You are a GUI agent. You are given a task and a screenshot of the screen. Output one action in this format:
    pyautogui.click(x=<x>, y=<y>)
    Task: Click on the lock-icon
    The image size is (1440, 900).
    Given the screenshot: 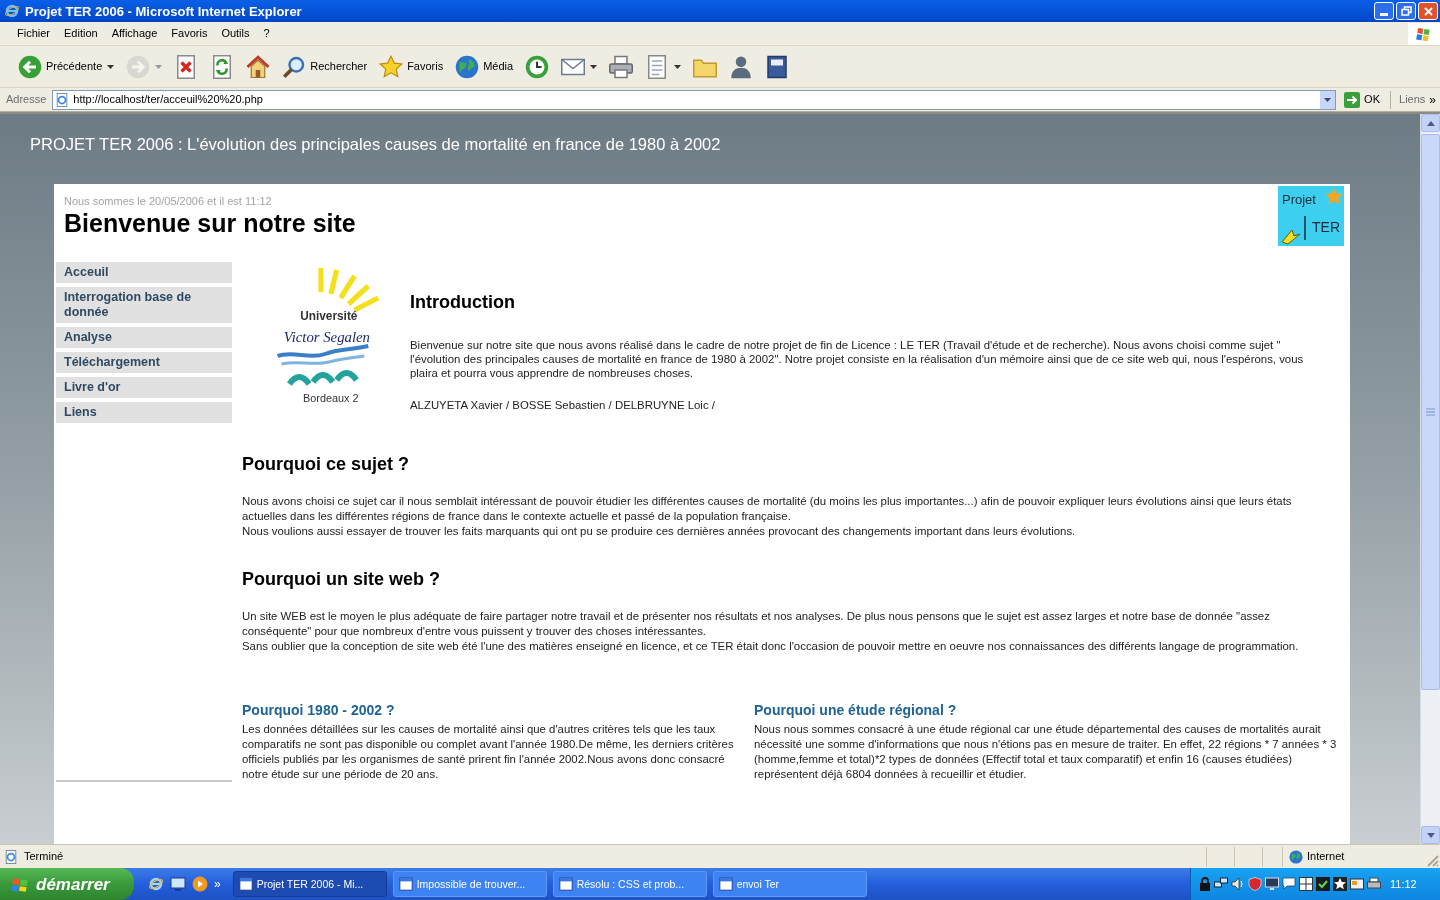 What is the action you would take?
    pyautogui.click(x=1205, y=884)
    